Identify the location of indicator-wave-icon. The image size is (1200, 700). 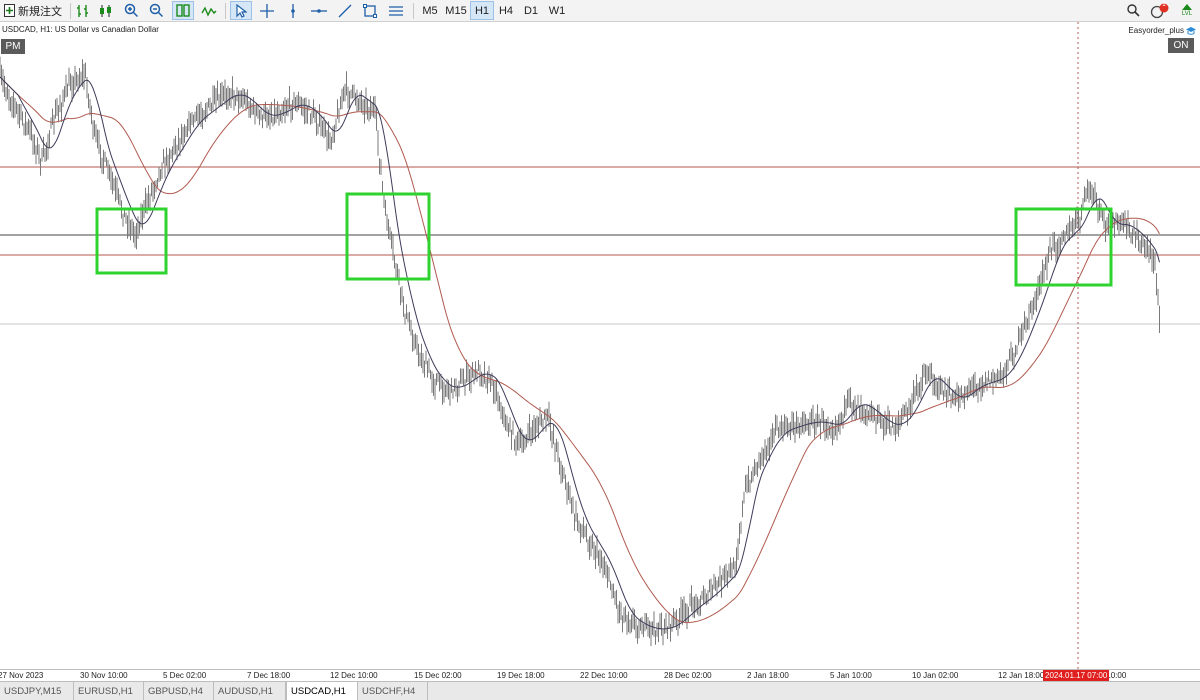
(209, 11).